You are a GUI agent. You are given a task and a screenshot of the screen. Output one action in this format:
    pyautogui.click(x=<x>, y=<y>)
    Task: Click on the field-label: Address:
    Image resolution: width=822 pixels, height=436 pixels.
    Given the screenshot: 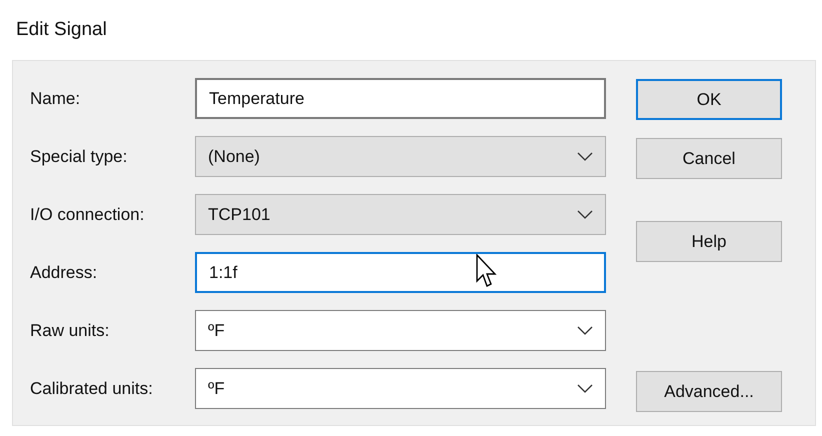 What is the action you would take?
    pyautogui.click(x=63, y=273)
    